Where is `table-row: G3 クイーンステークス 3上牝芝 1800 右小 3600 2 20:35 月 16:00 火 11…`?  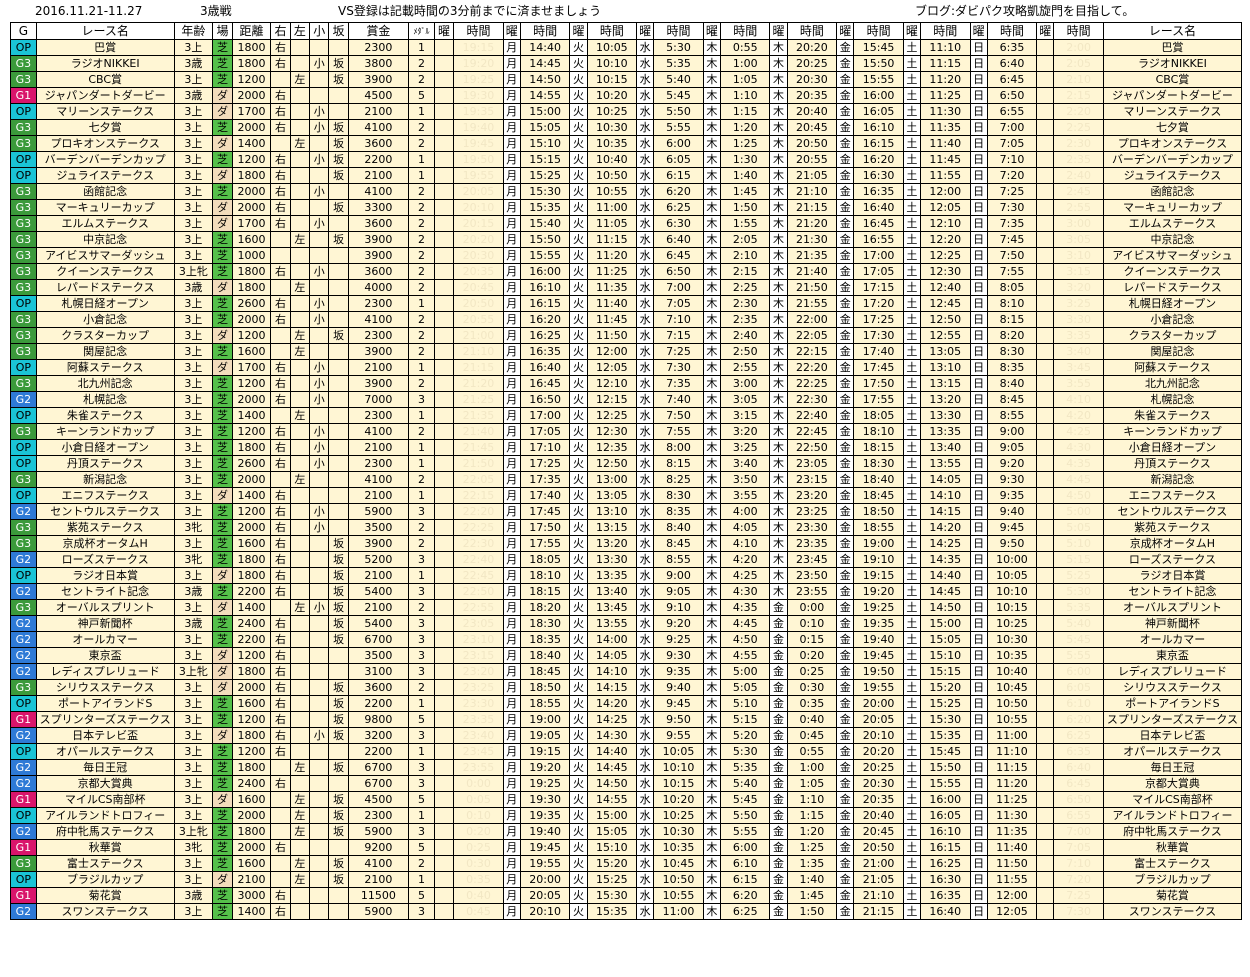
table-row: G3 クイーンステークス 3上牝芝 1800 右小 3600 2 20:35 月 16:00 火 11… is located at coordinates (626, 271).